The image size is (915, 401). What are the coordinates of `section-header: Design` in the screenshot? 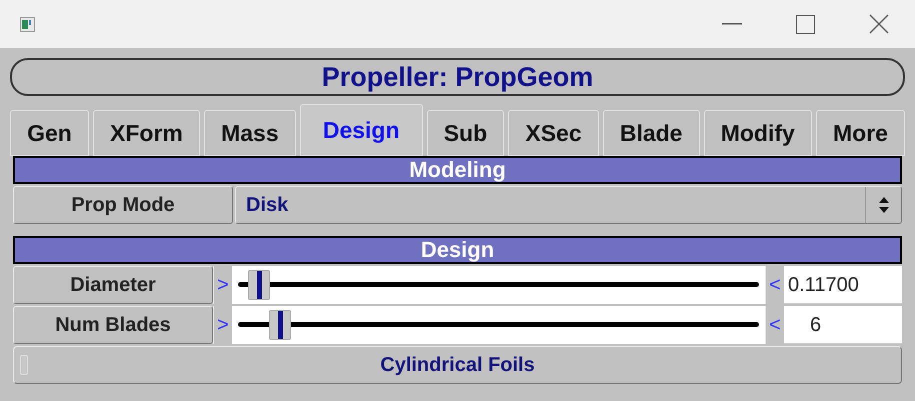 It's located at (457, 250).